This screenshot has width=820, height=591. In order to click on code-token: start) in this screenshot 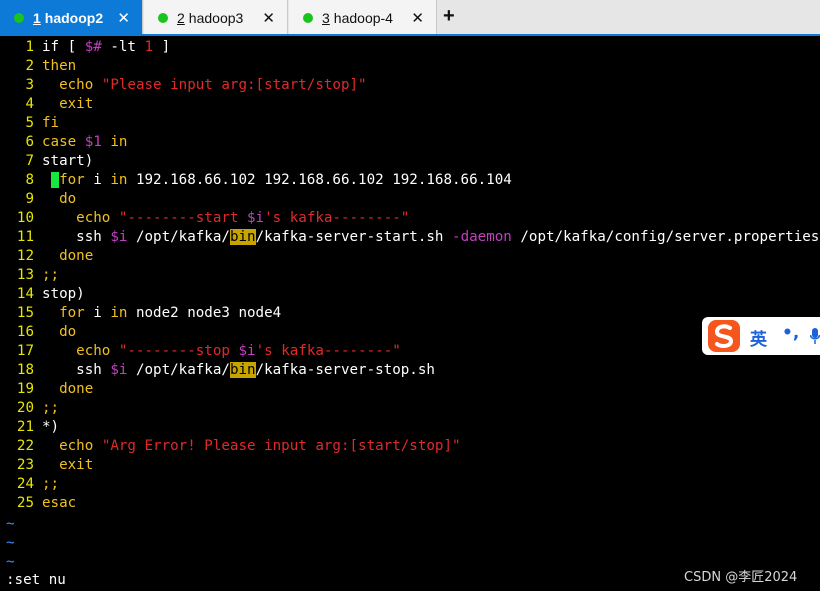, I will do `click(68, 161)`.